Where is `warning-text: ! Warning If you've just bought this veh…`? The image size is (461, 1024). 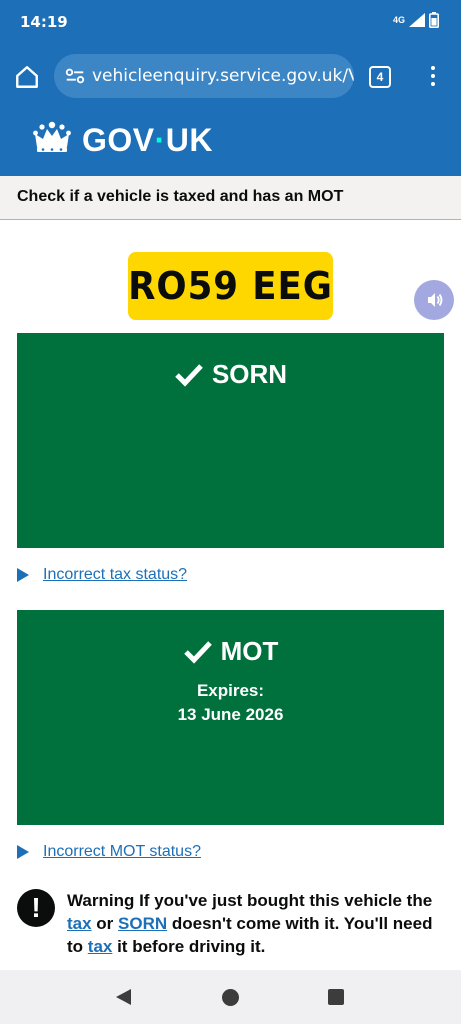 warning-text: ! Warning If you've just bought this veh… is located at coordinates (232, 923).